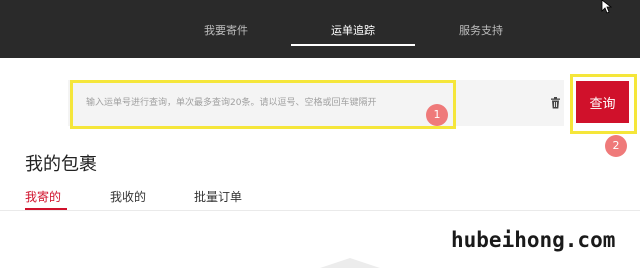 The image size is (640, 268). What do you see at coordinates (555, 103) in the screenshot?
I see `trash-icon` at bounding box center [555, 103].